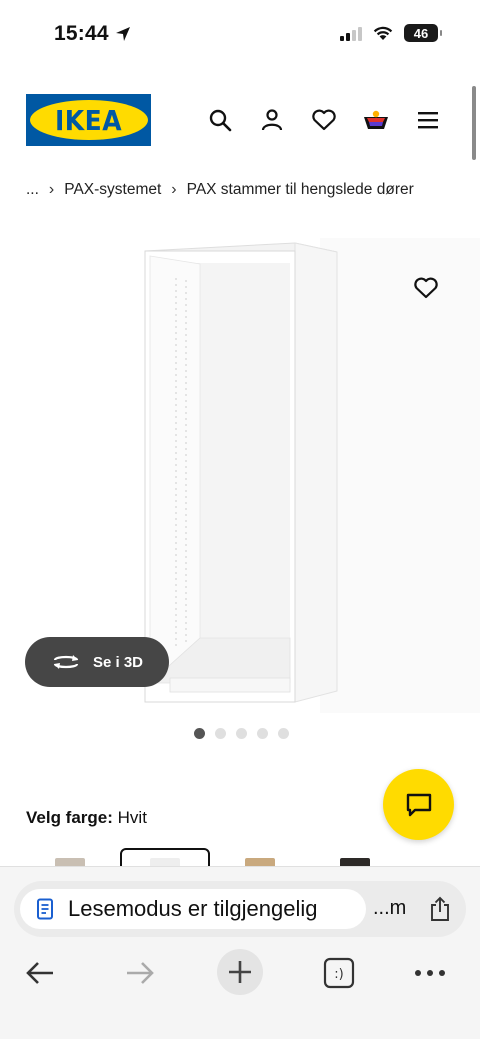  I want to click on reader-mode-button: Lesemodus er tilgjengelig, so click(193, 909).